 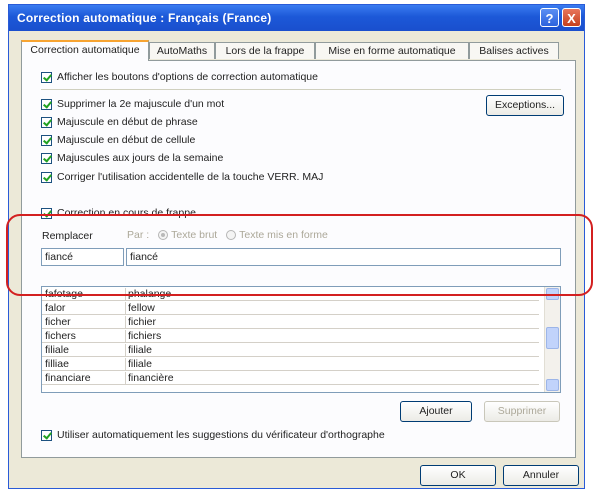 I want to click on list-row: falor fellow, so click(x=290, y=308).